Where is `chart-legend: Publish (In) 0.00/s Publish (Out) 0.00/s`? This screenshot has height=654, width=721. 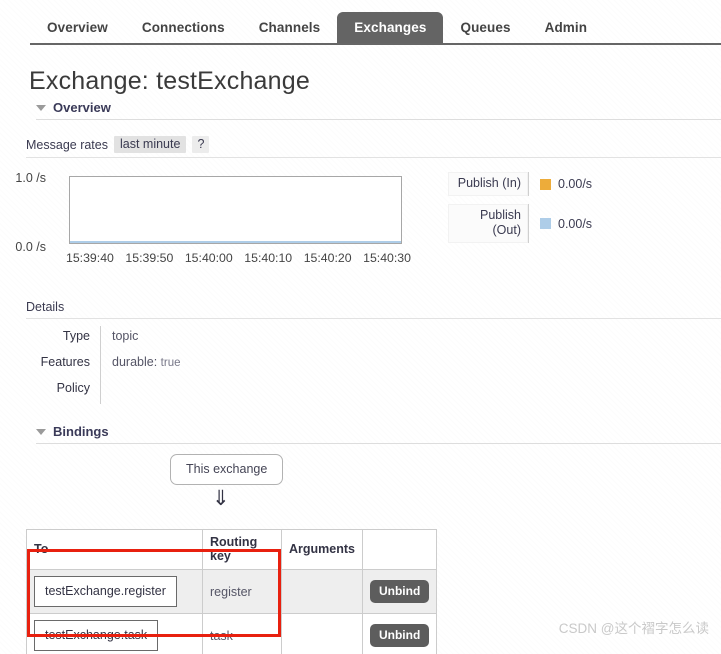 chart-legend: Publish (In) 0.00/s Publish (Out) 0.00/s is located at coordinates (520, 207).